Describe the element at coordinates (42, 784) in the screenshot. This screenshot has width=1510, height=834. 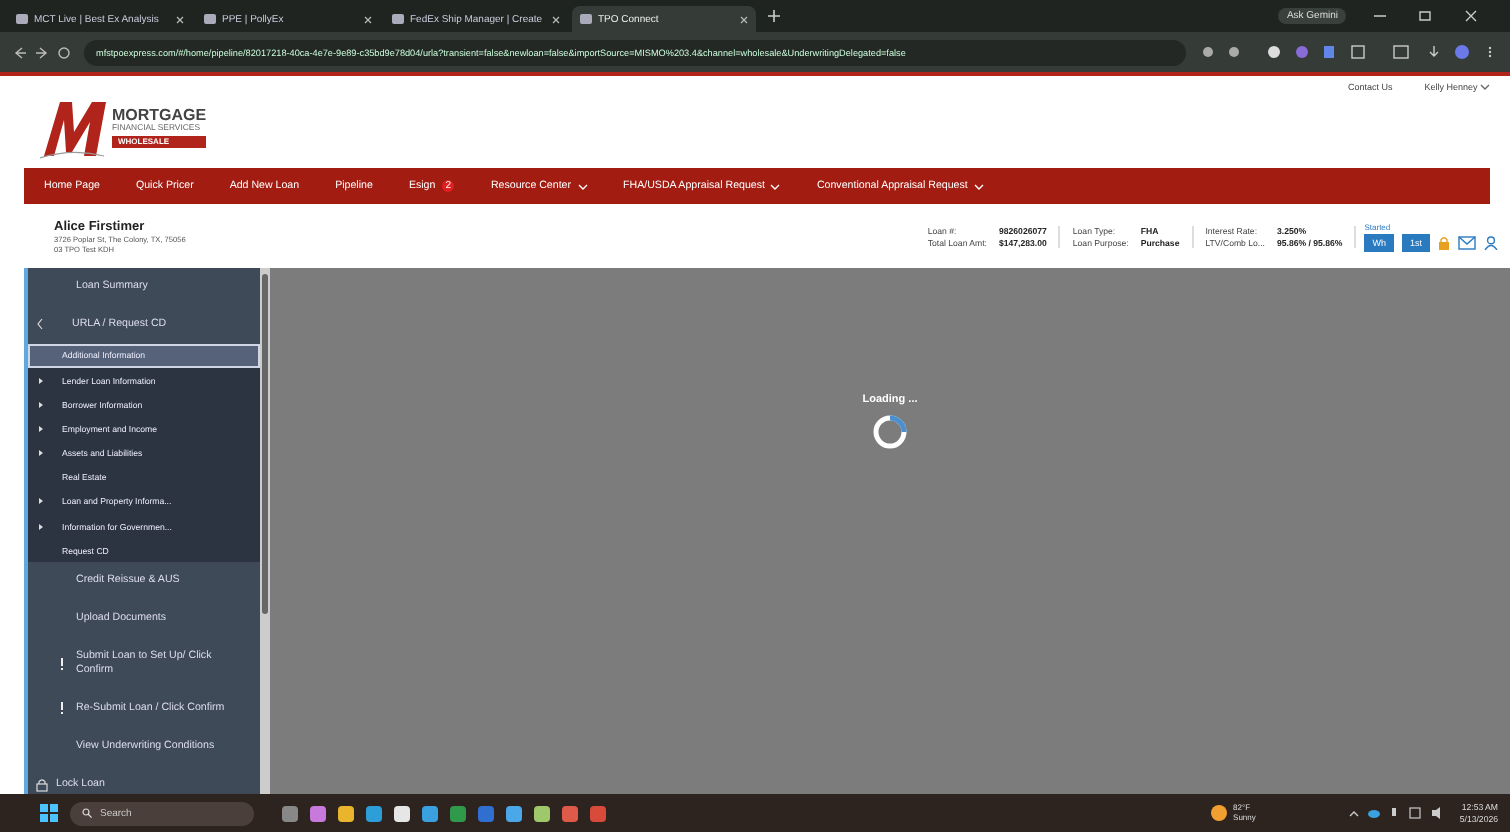
I see `lock-icon` at that location.